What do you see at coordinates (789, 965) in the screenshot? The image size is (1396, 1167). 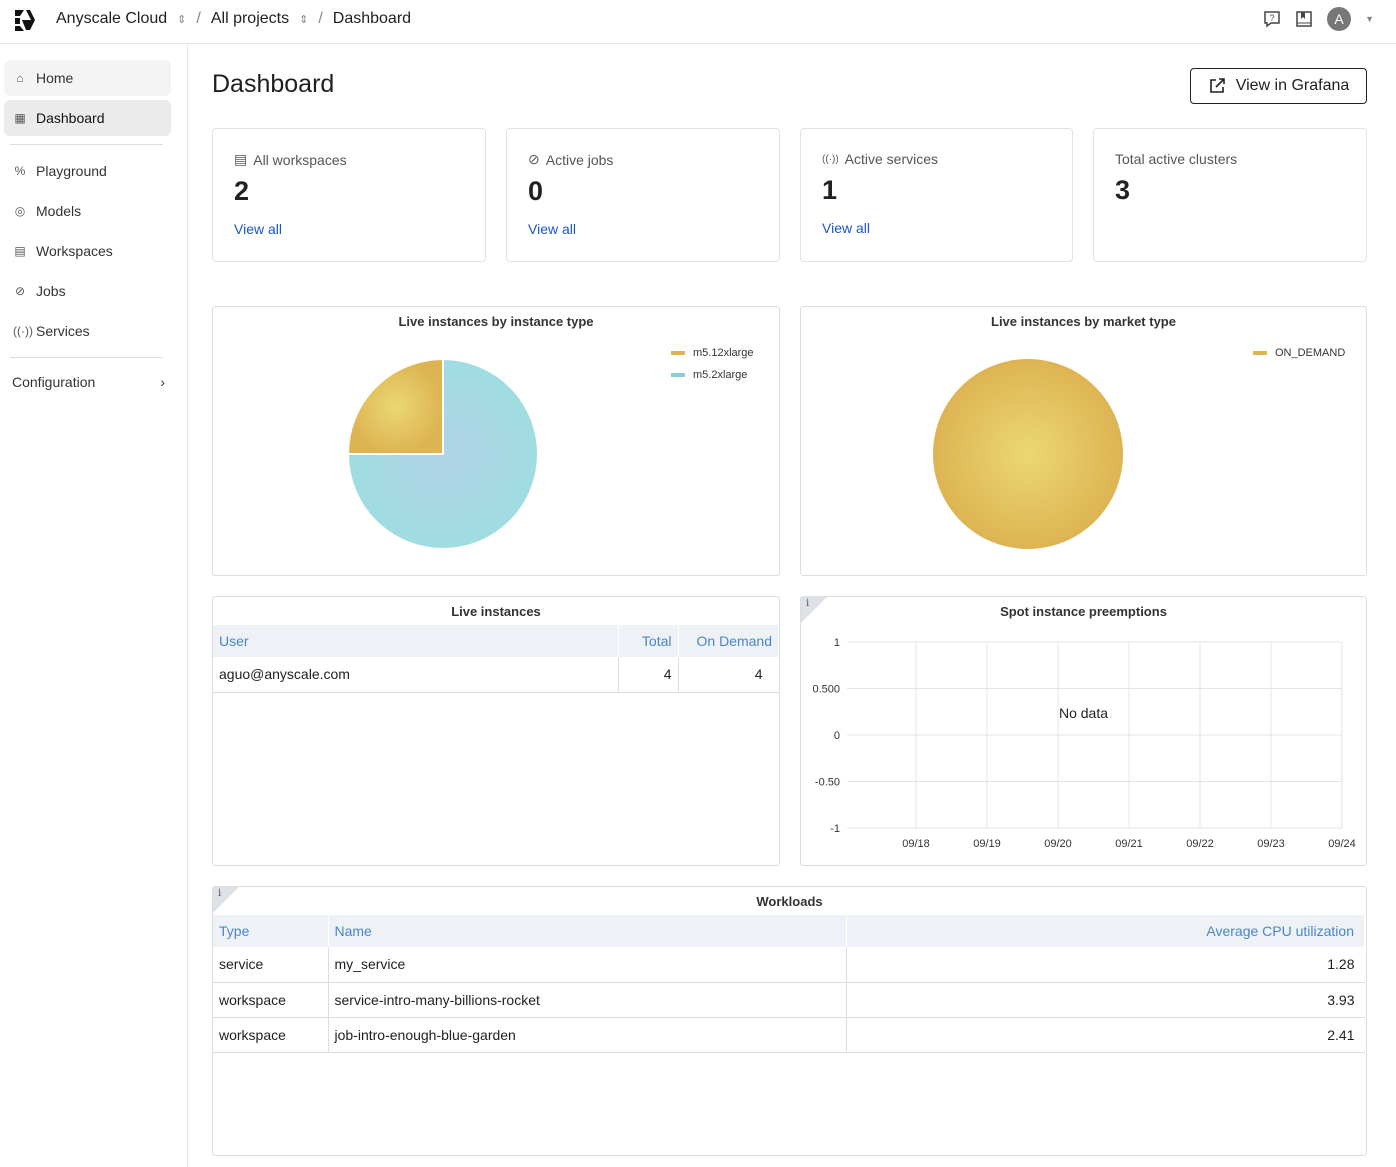 I see `table-row: service my_service 1.28` at bounding box center [789, 965].